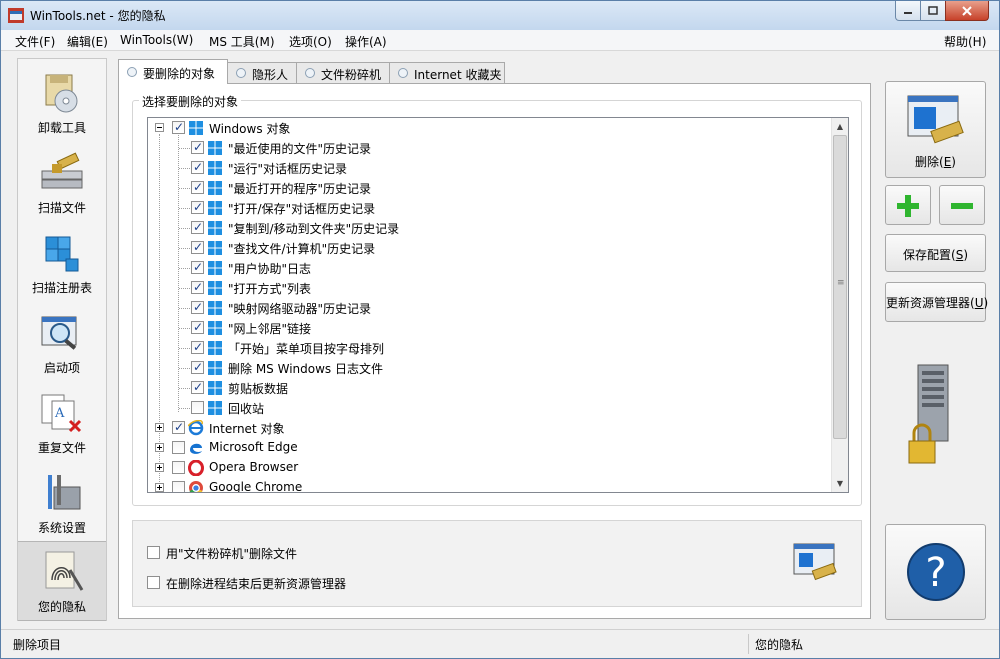 The image size is (1000, 659). Describe the element at coordinates (173, 71) in the screenshot. I see `tab-objects-to-delete: 要删除的对象` at that location.